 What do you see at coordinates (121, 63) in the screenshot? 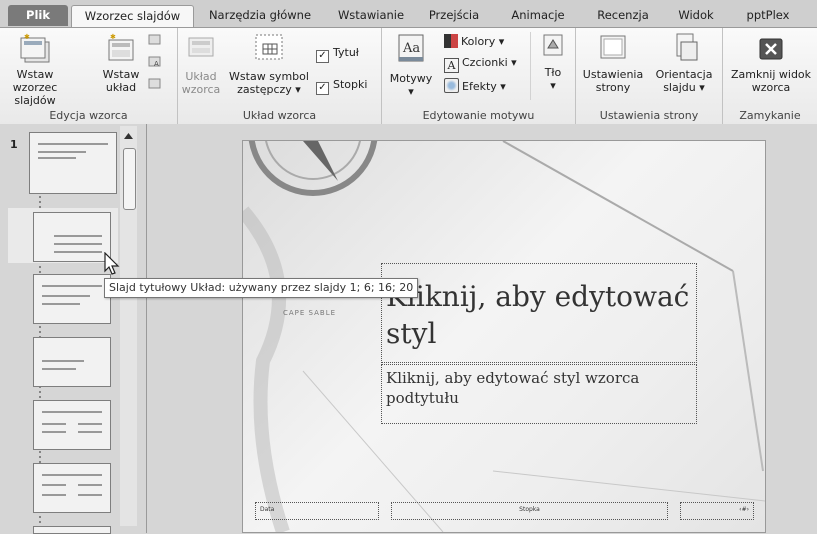
I see `insert-layout-button: ✱ Wstaw układ` at bounding box center [121, 63].